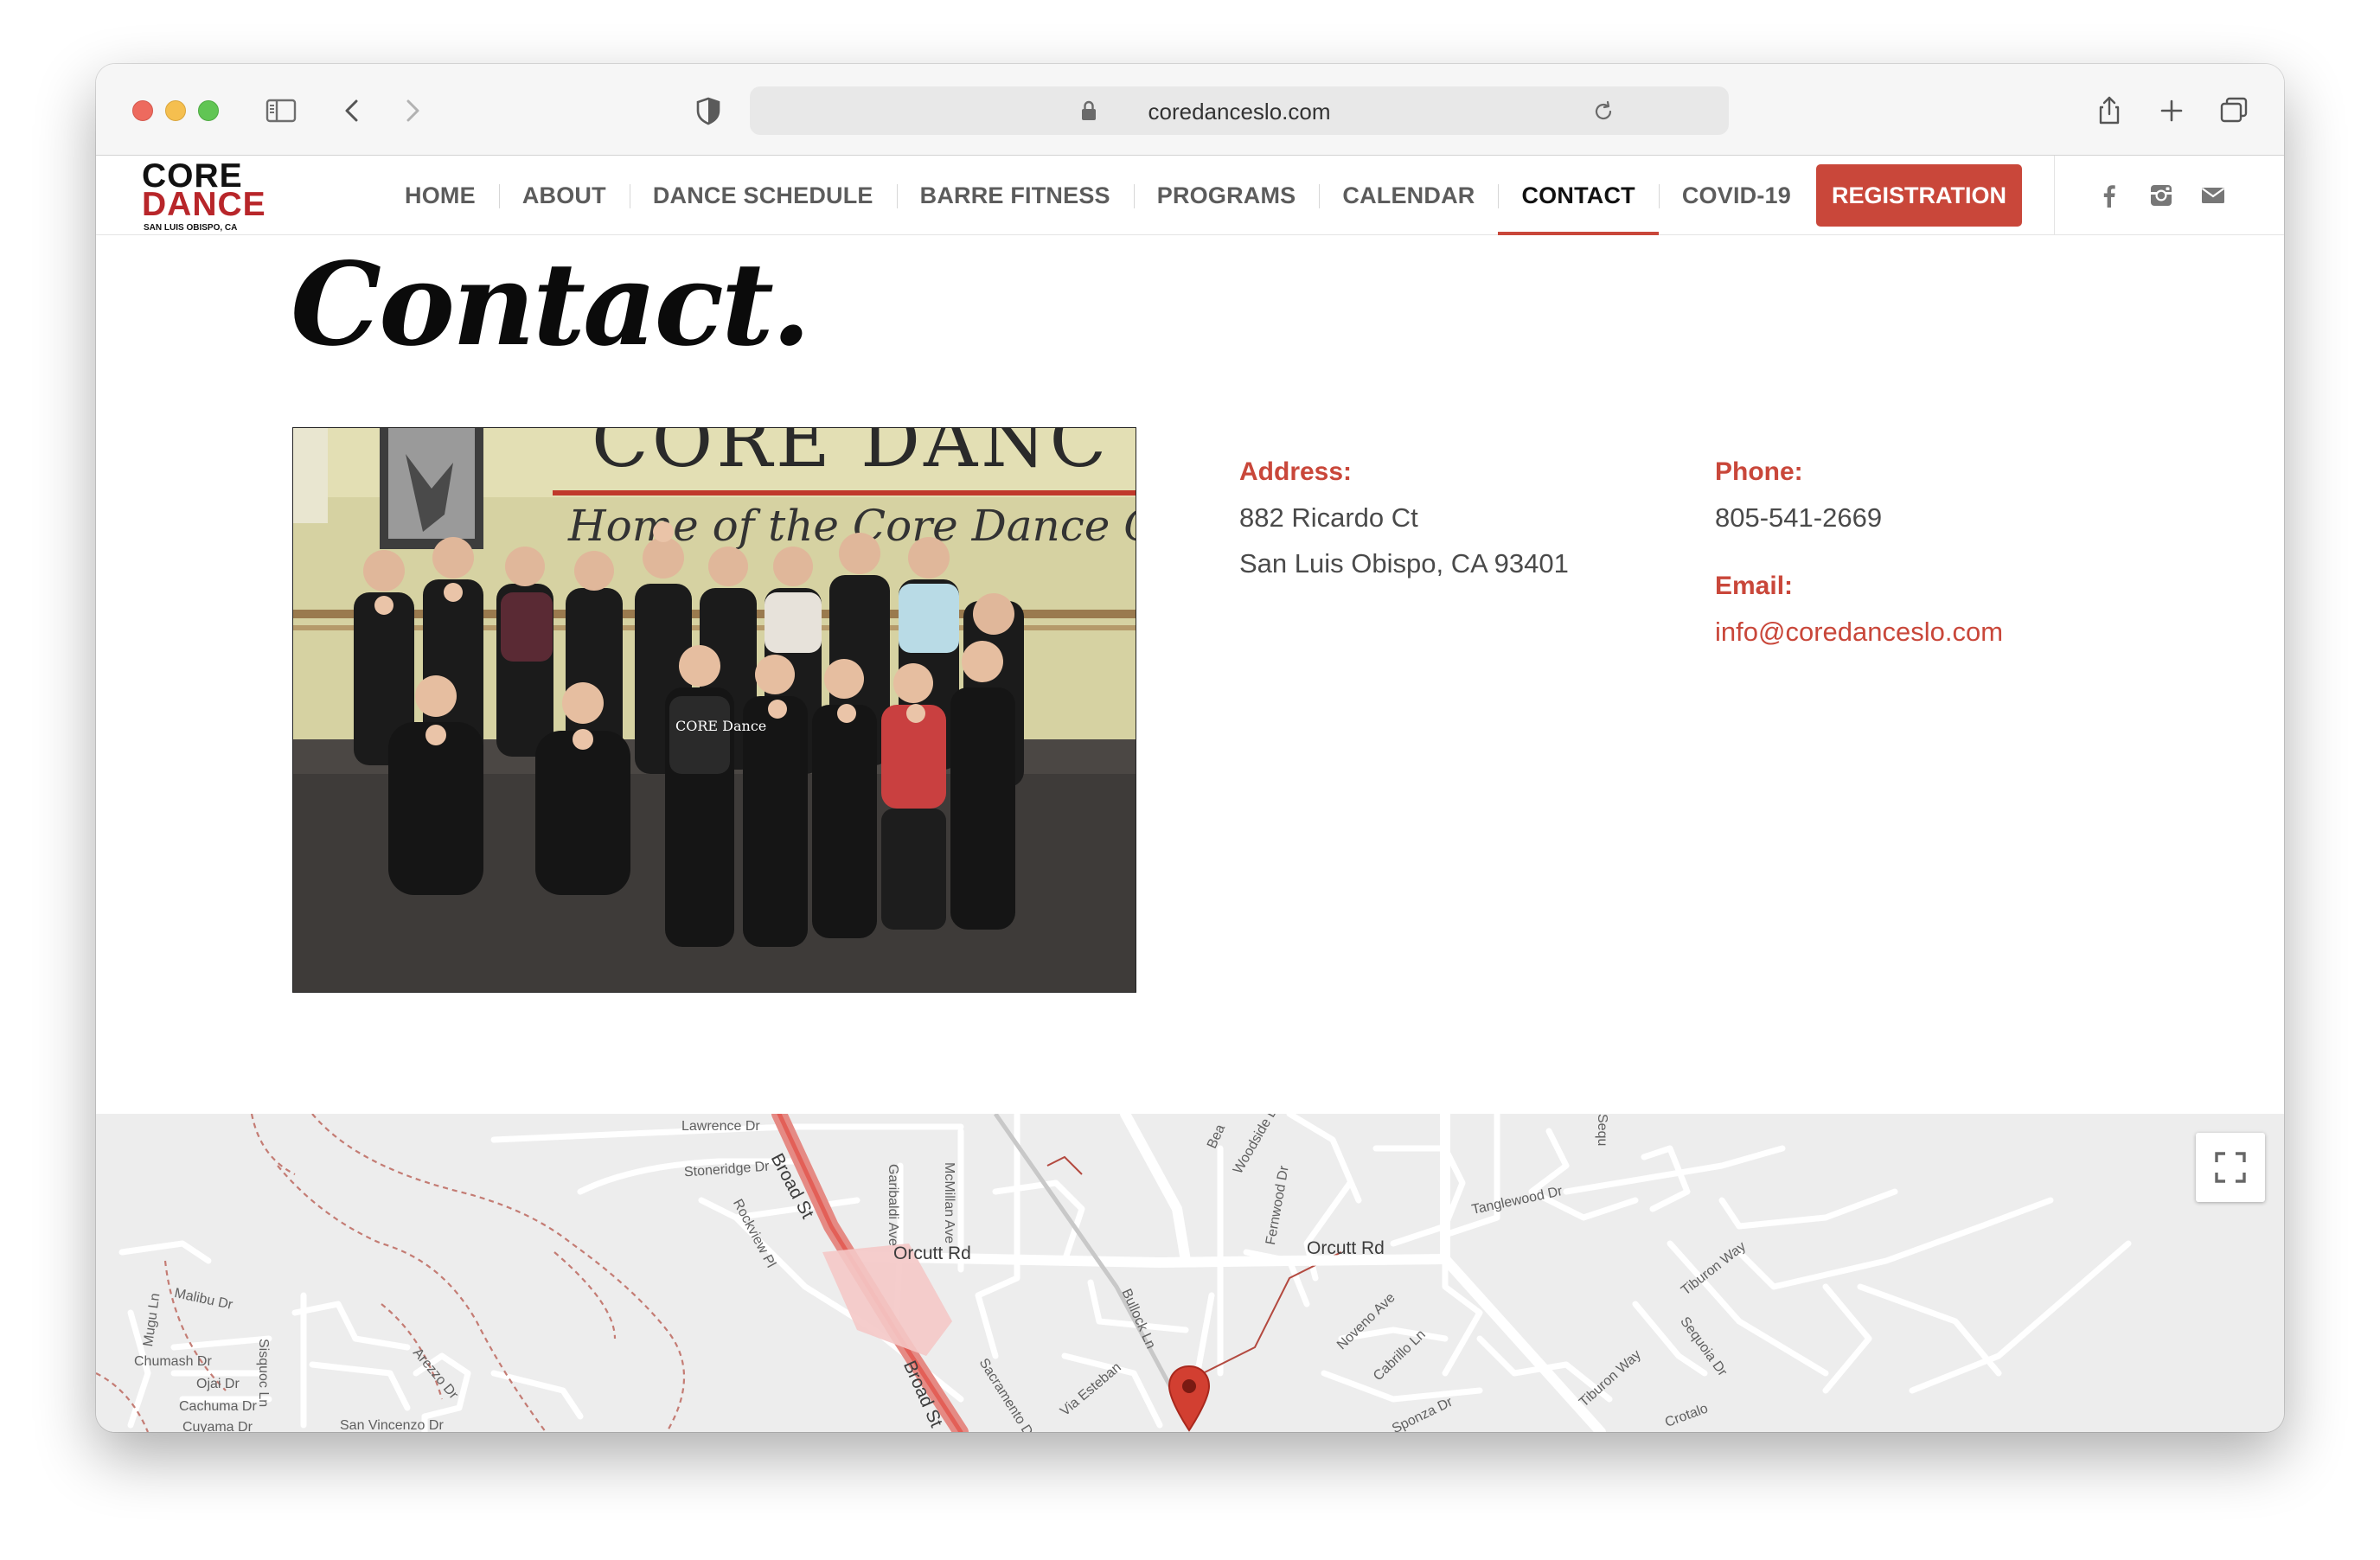  I want to click on minimize-window-button, so click(175, 111).